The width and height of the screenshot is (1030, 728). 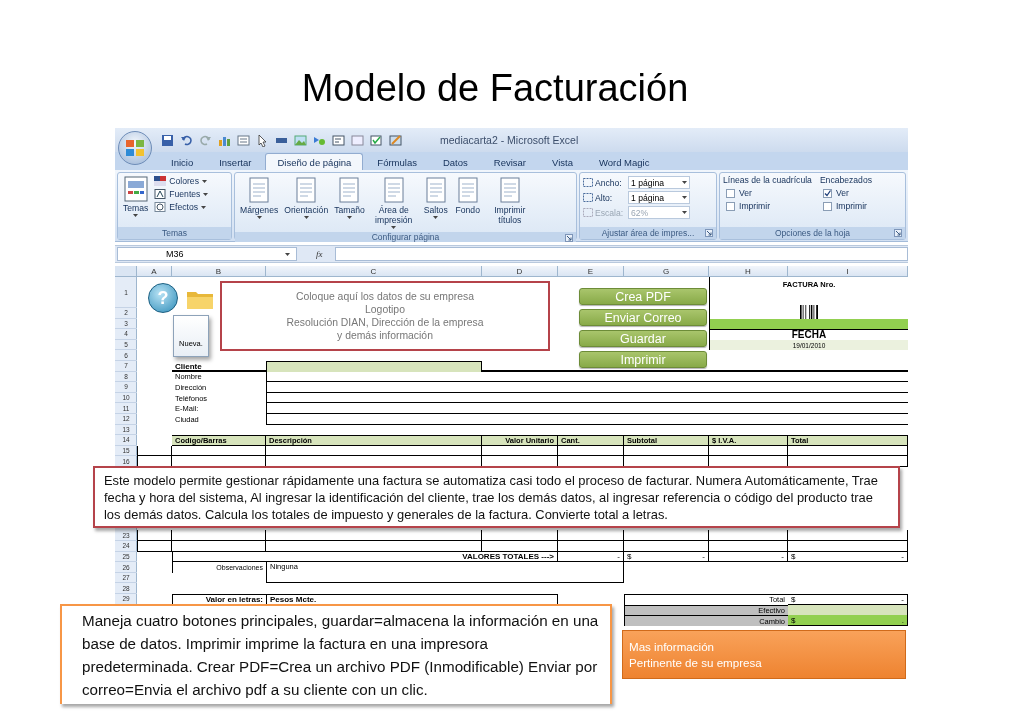 What do you see at coordinates (509, 200) in the screenshot?
I see `ribbon-button: Imprimir títulos` at bounding box center [509, 200].